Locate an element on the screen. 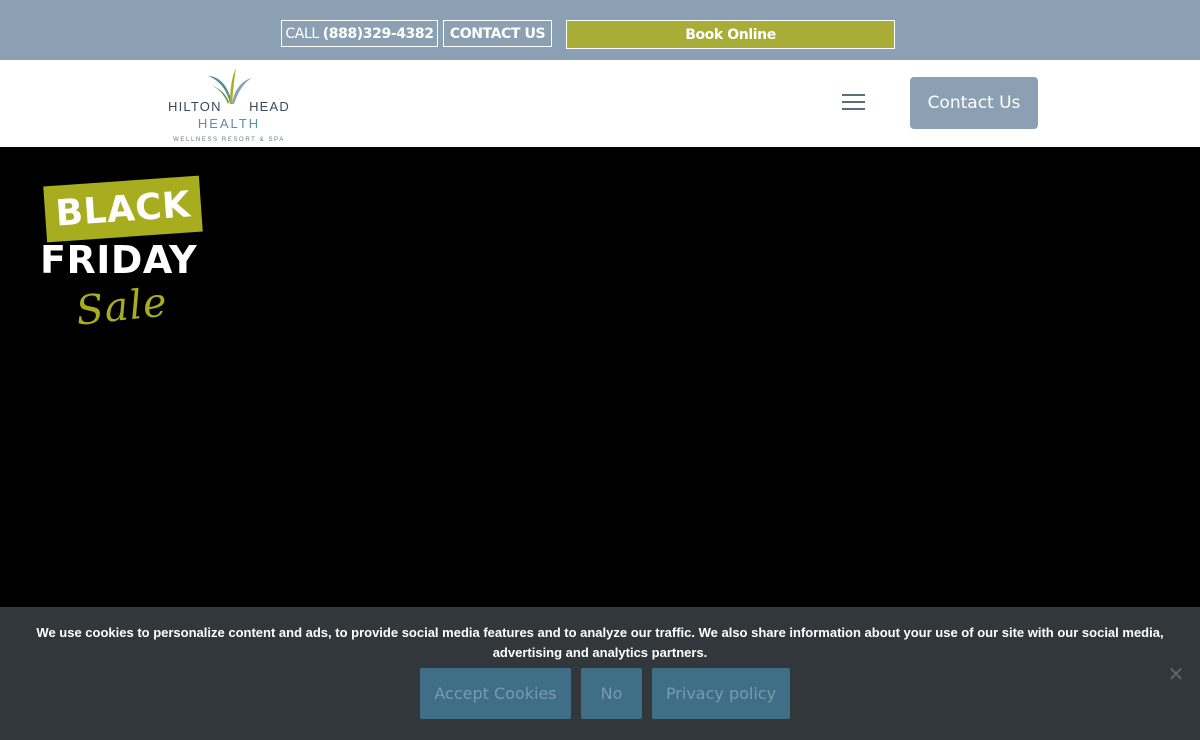 This screenshot has width=1200, height=740. black-friday-sale-badge: BLACK FRIDAY Sale is located at coordinates (128, 254).